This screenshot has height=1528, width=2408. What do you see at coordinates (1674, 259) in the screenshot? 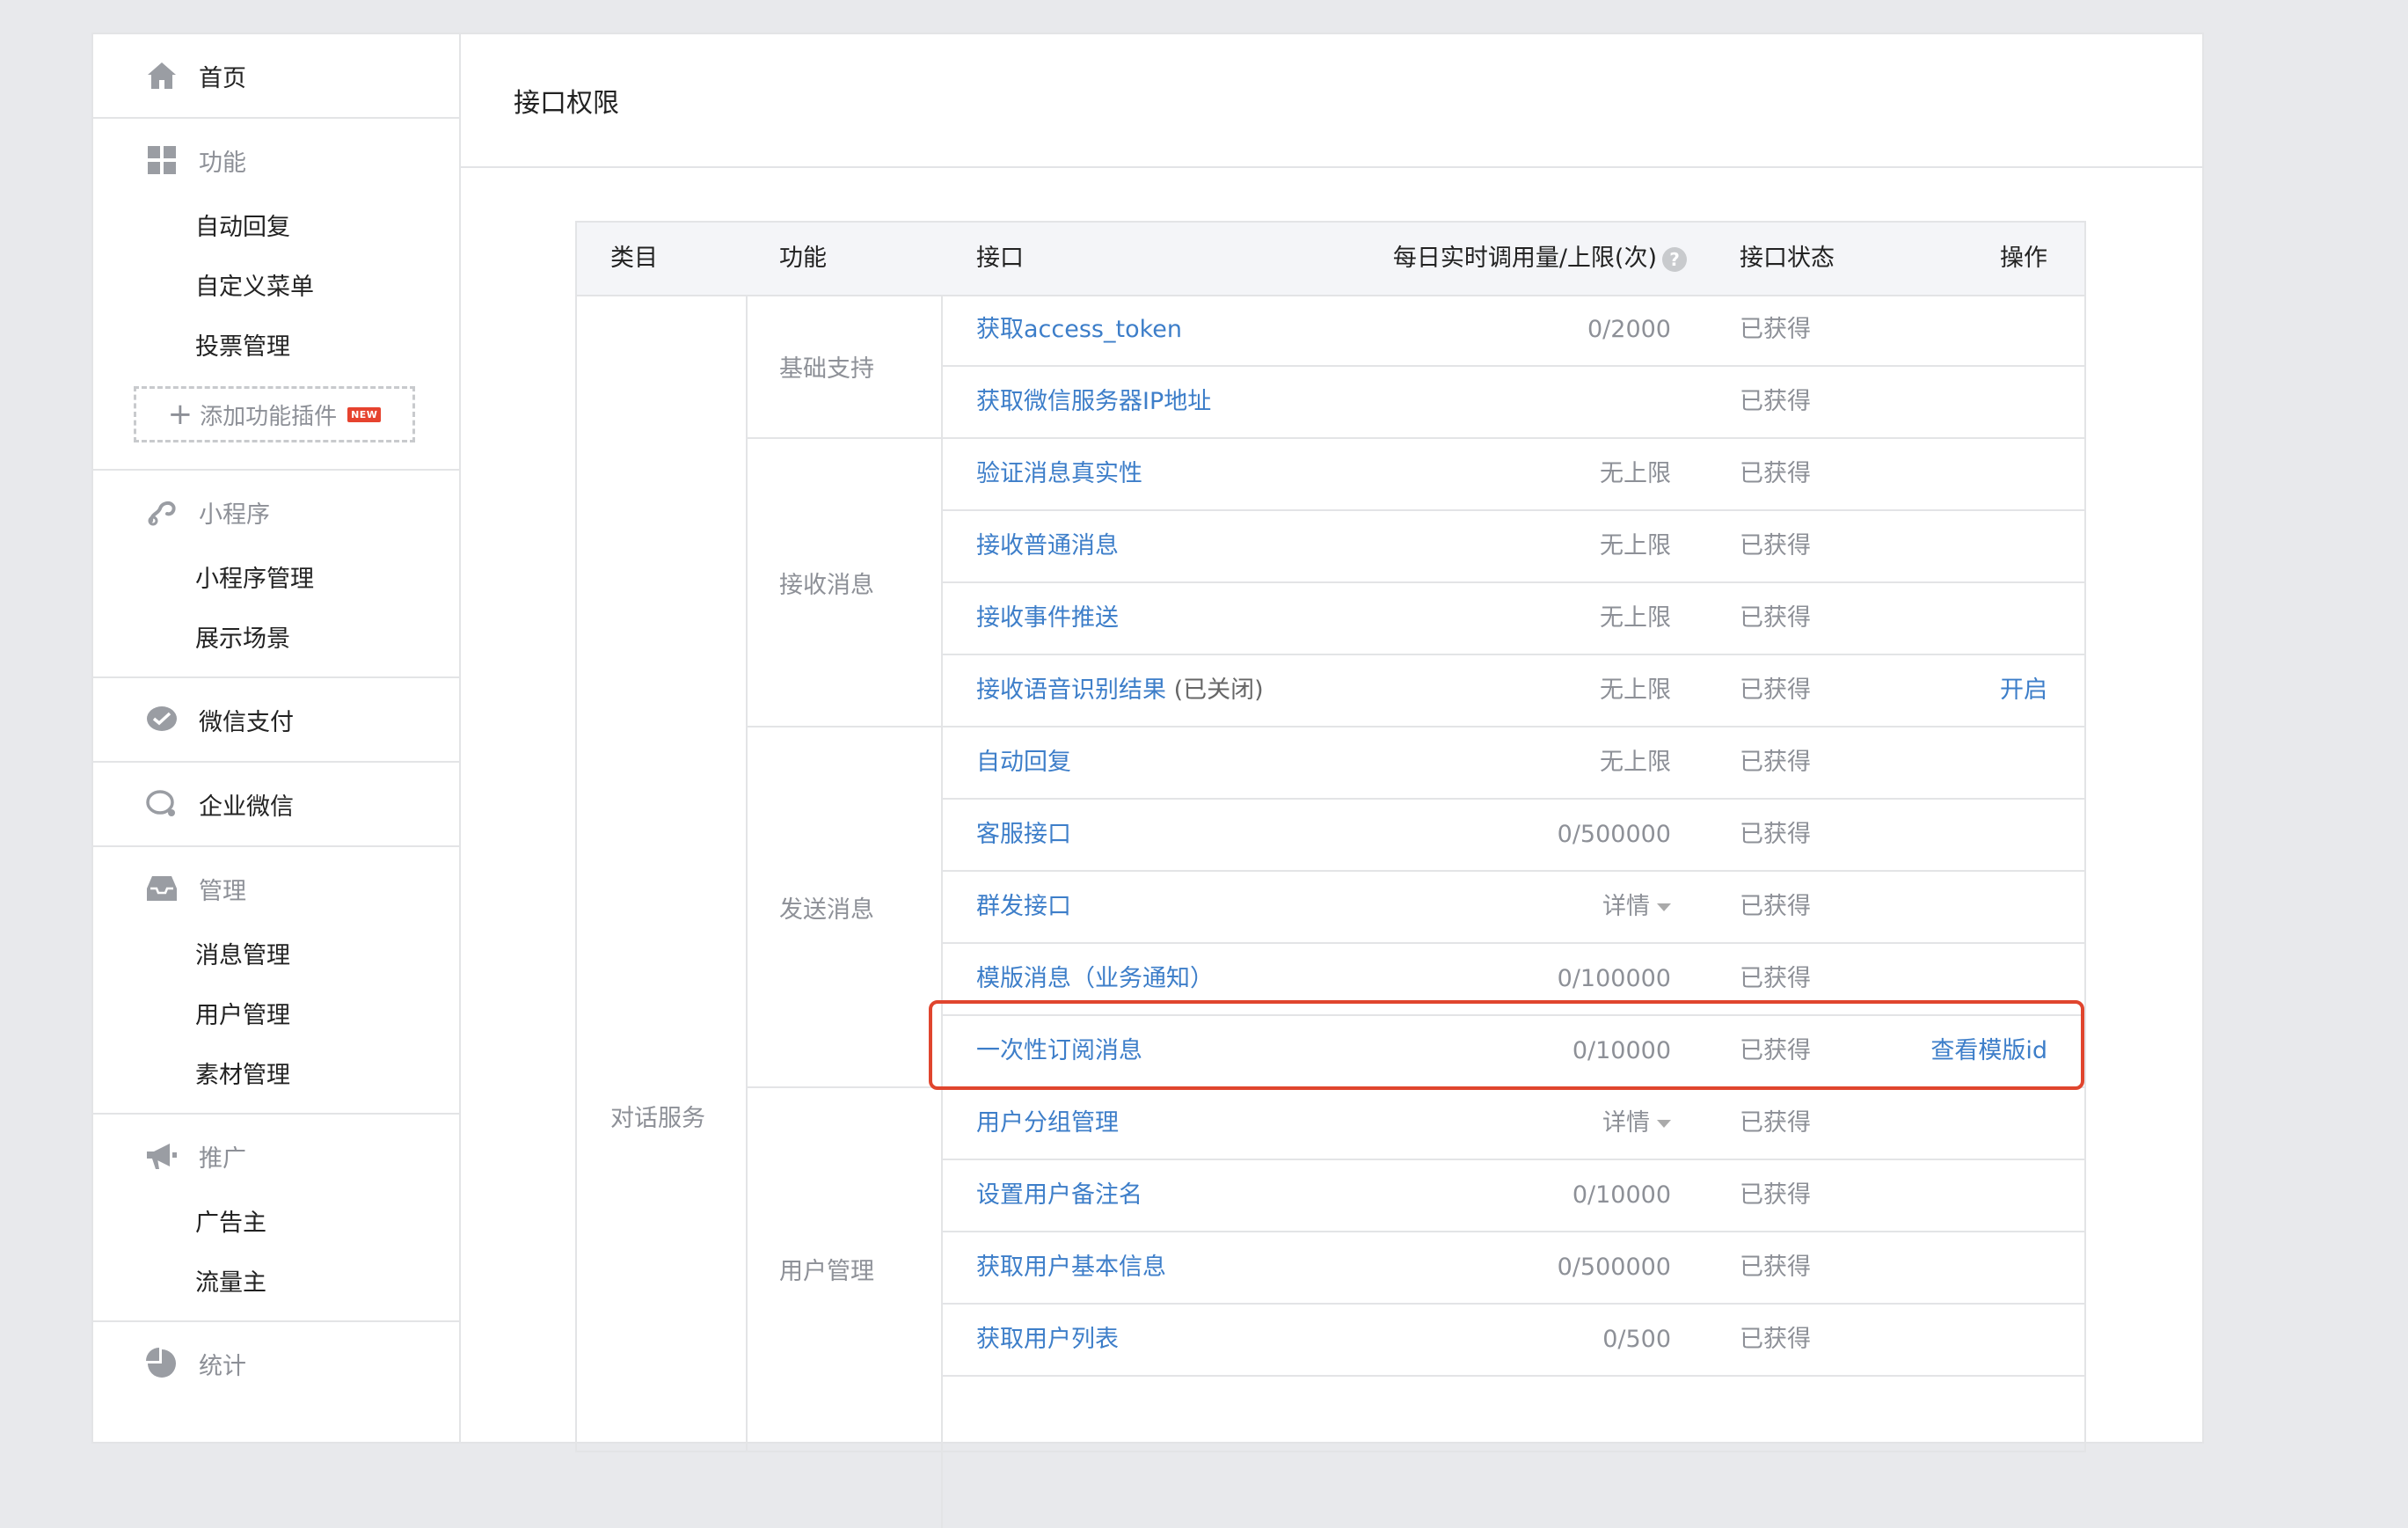
I see `help-icon: ?` at bounding box center [1674, 259].